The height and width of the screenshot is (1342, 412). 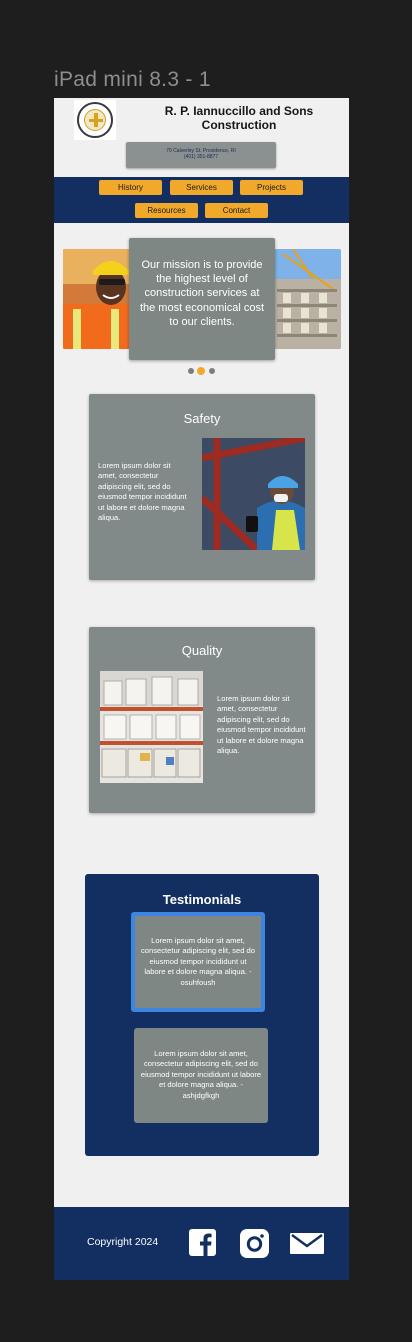 What do you see at coordinates (253, 494) in the screenshot?
I see `safety-worker-image` at bounding box center [253, 494].